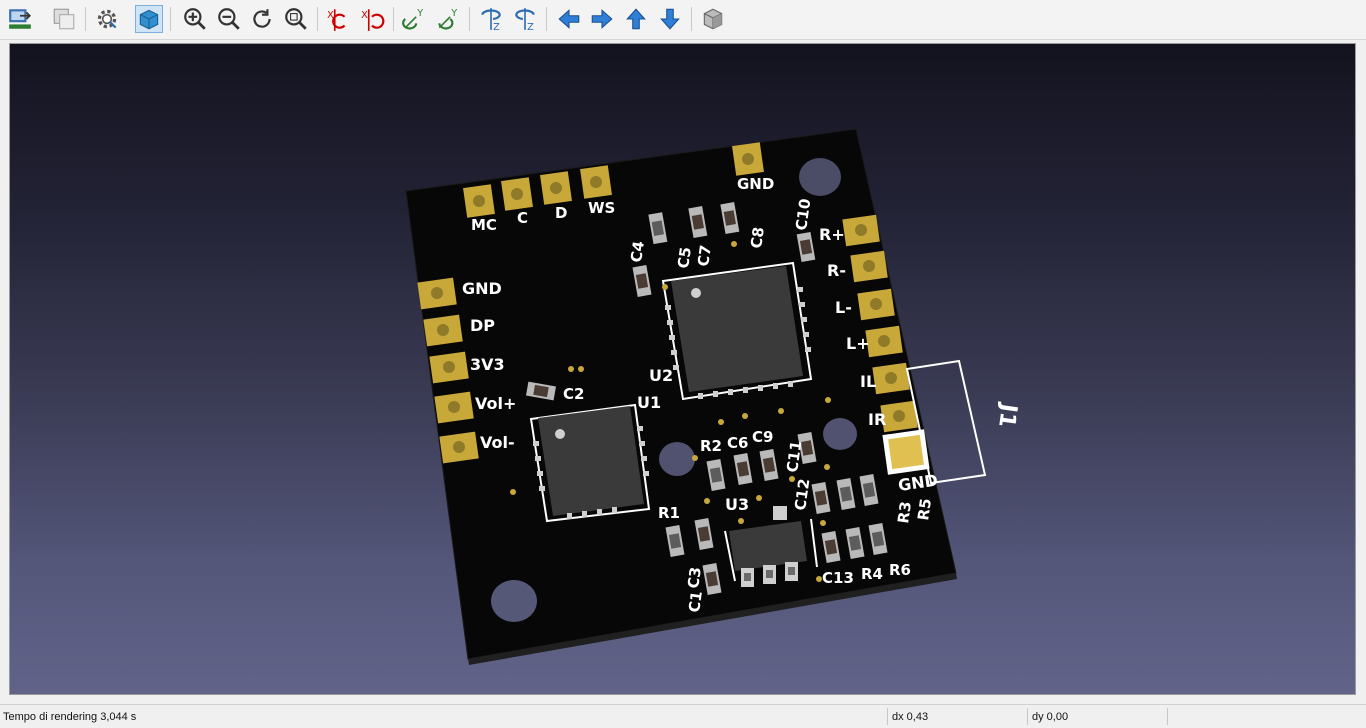 This screenshot has height=728, width=1366. I want to click on ic-label-u2: U2, so click(661, 375).